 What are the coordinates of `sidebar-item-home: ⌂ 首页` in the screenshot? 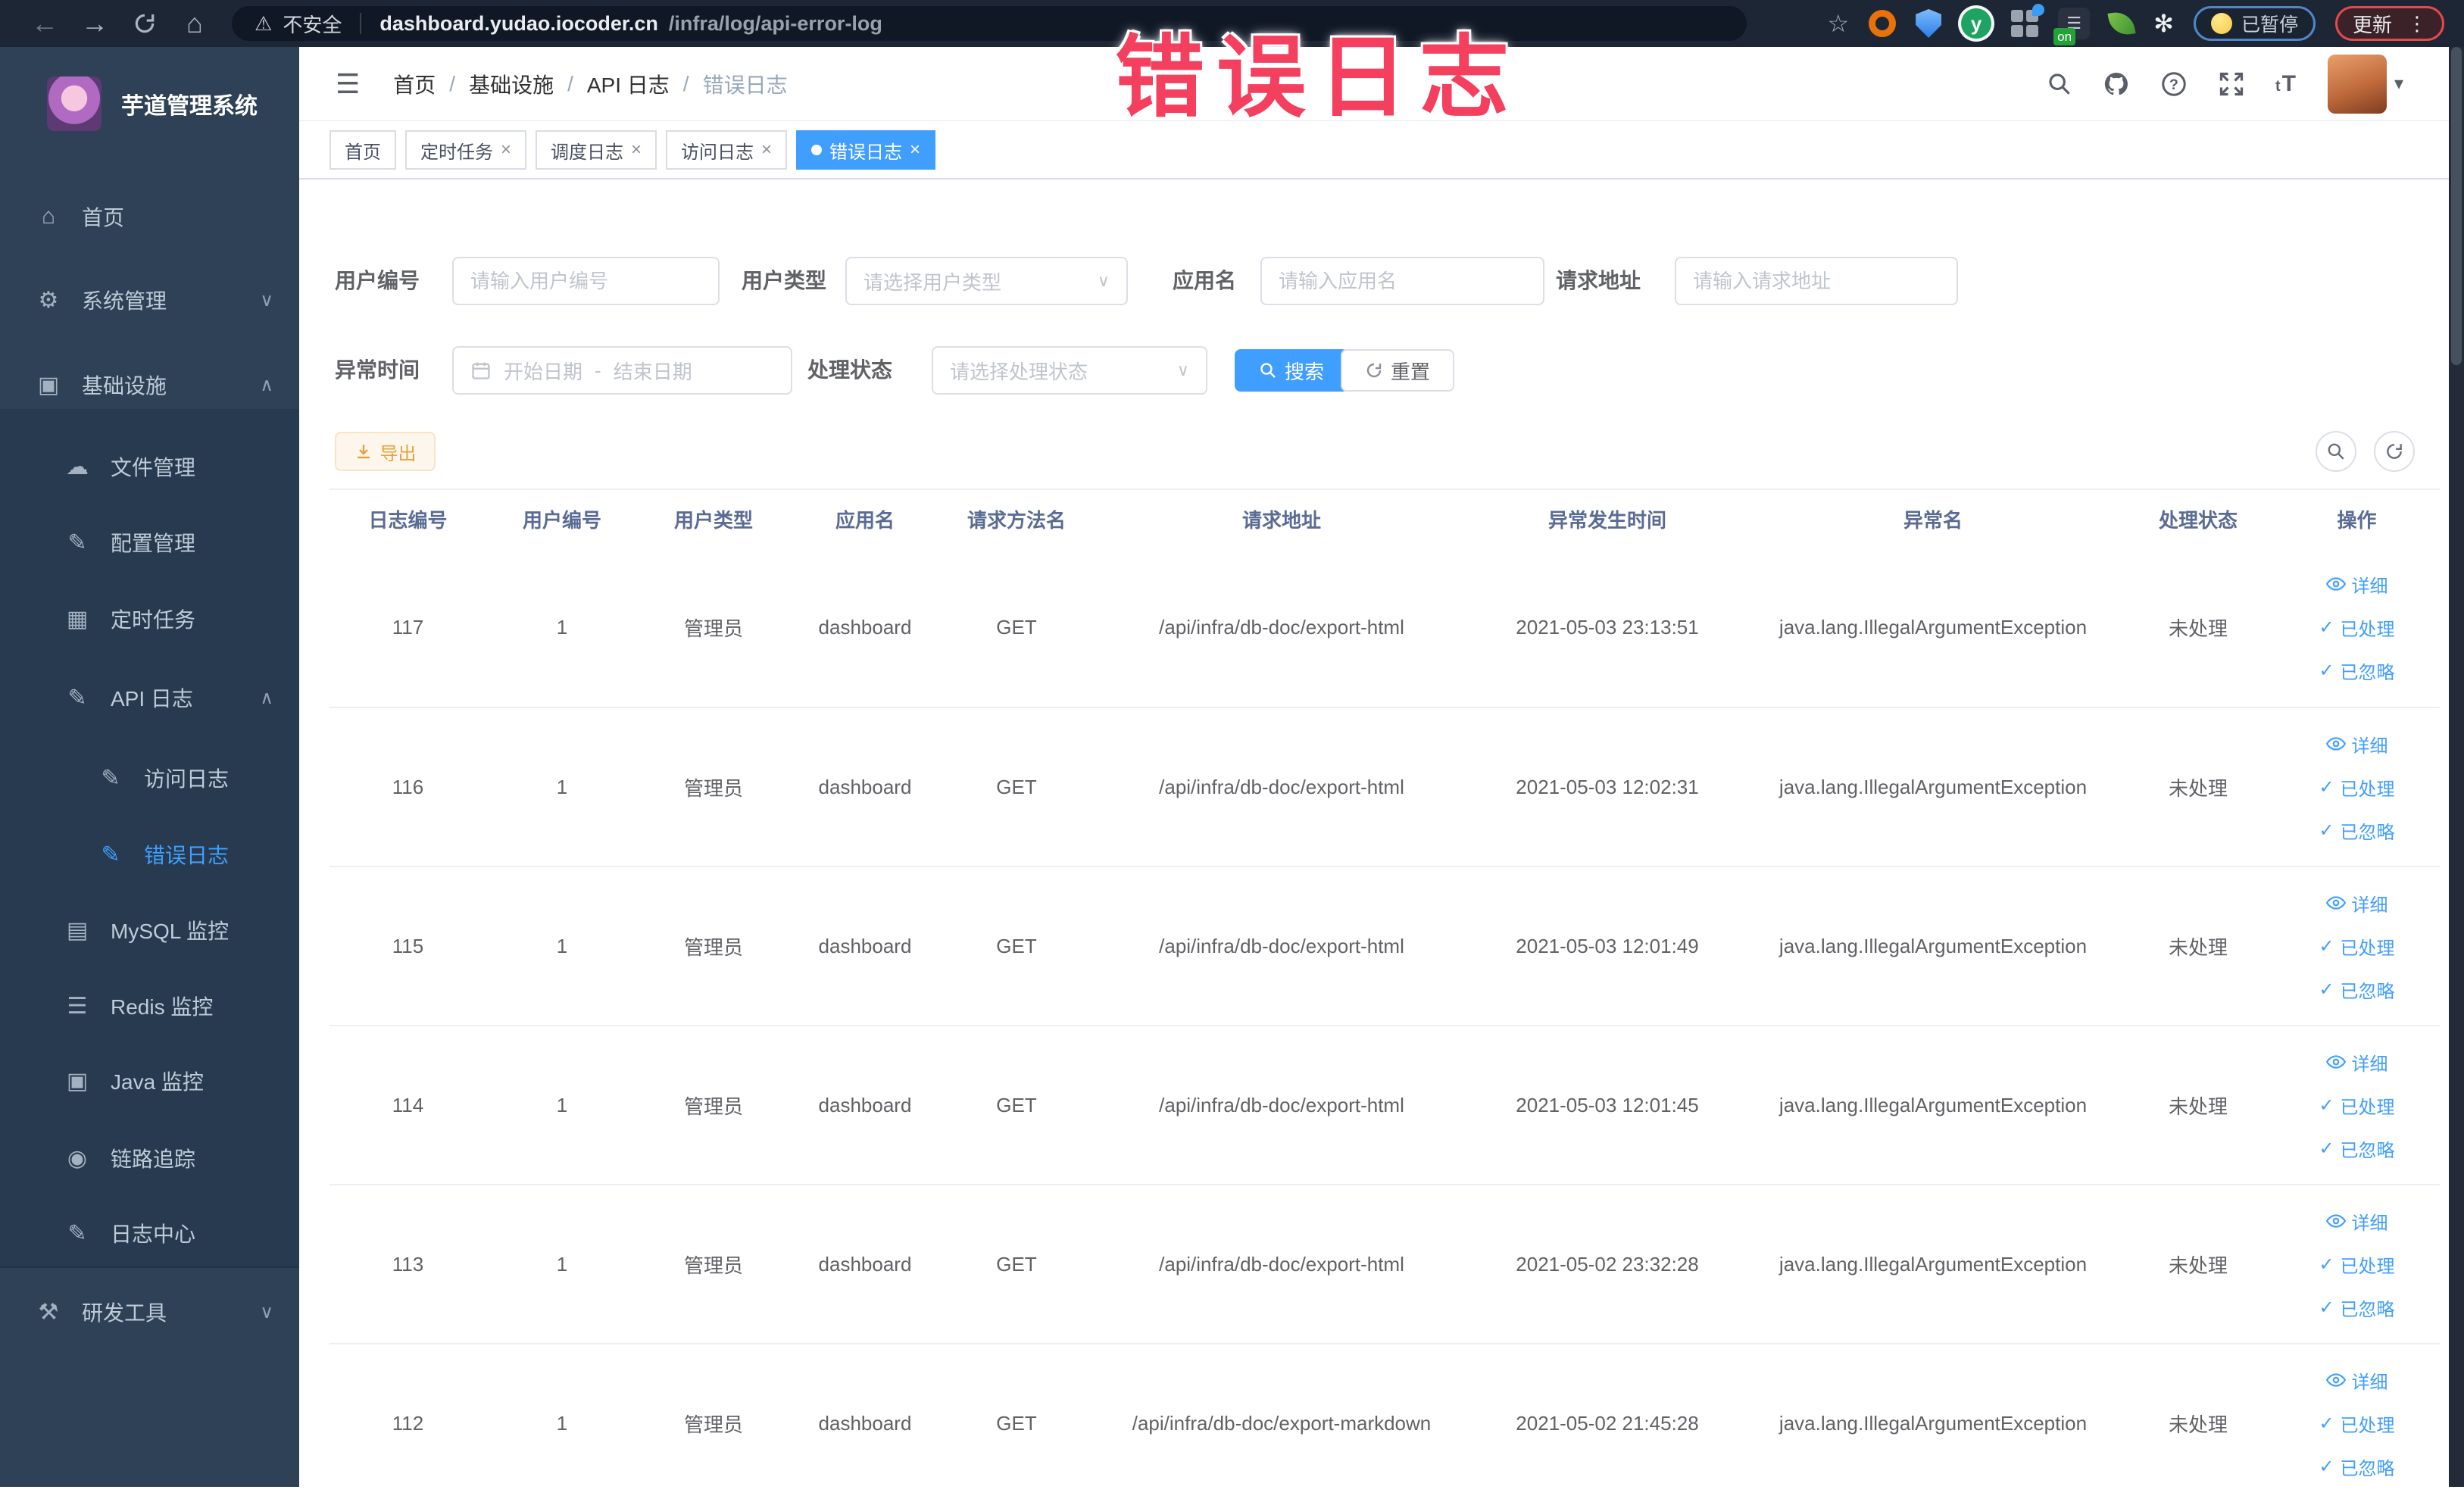 It's located at (149, 216).